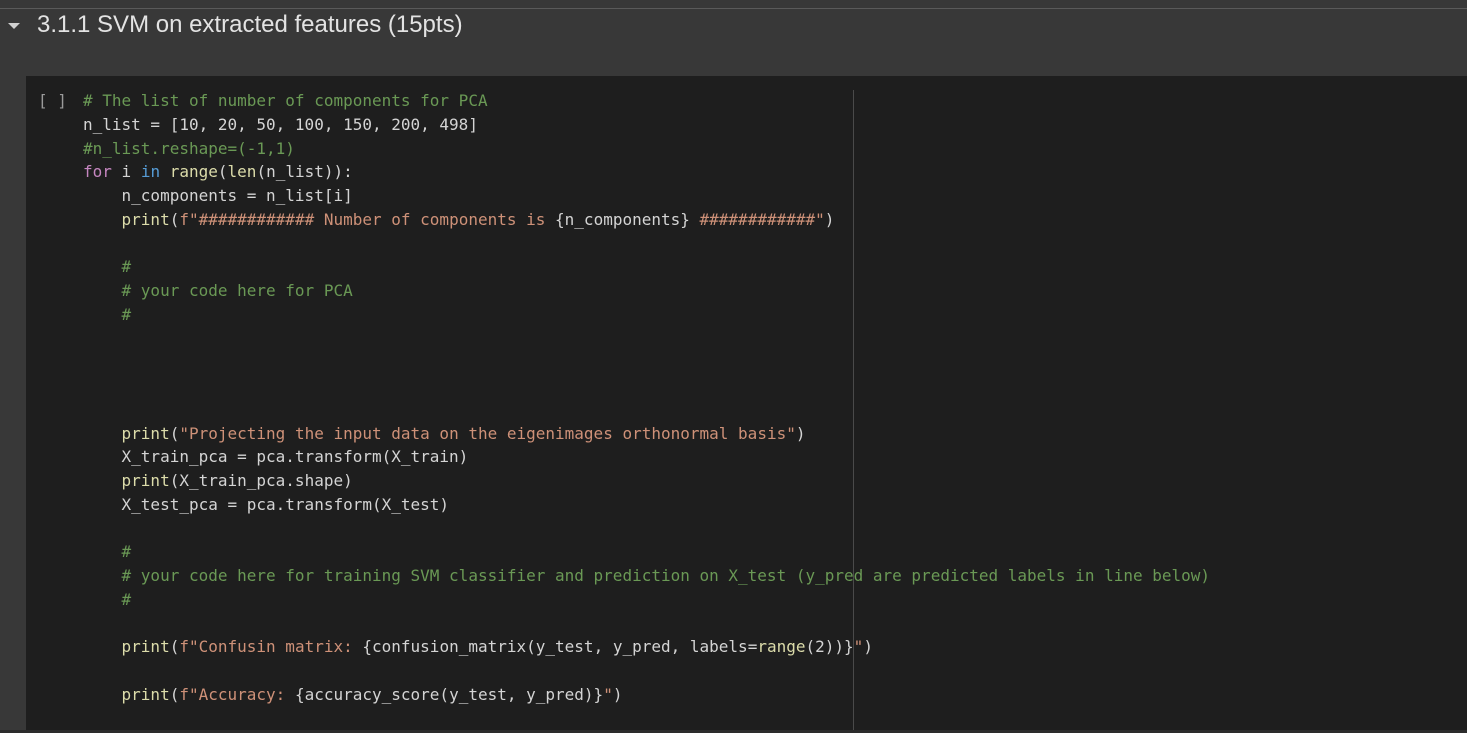 This screenshot has width=1467, height=733. Describe the element at coordinates (646, 196) in the screenshot. I see `code-line: n_components = n_list[i]` at that location.